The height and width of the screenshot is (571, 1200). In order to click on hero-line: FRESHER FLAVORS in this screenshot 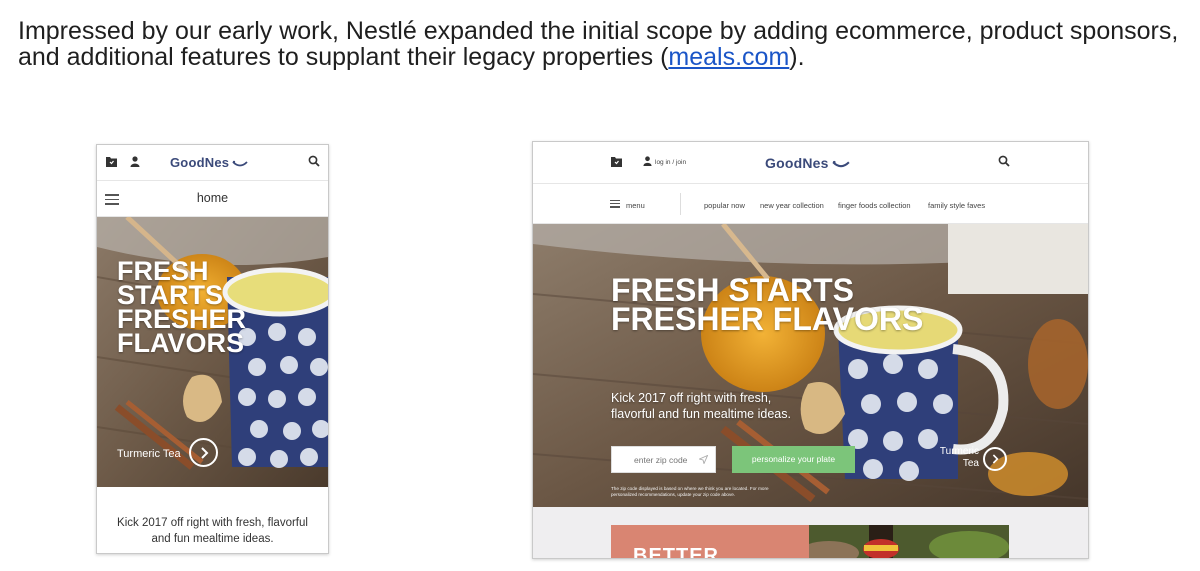, I will do `click(767, 319)`.